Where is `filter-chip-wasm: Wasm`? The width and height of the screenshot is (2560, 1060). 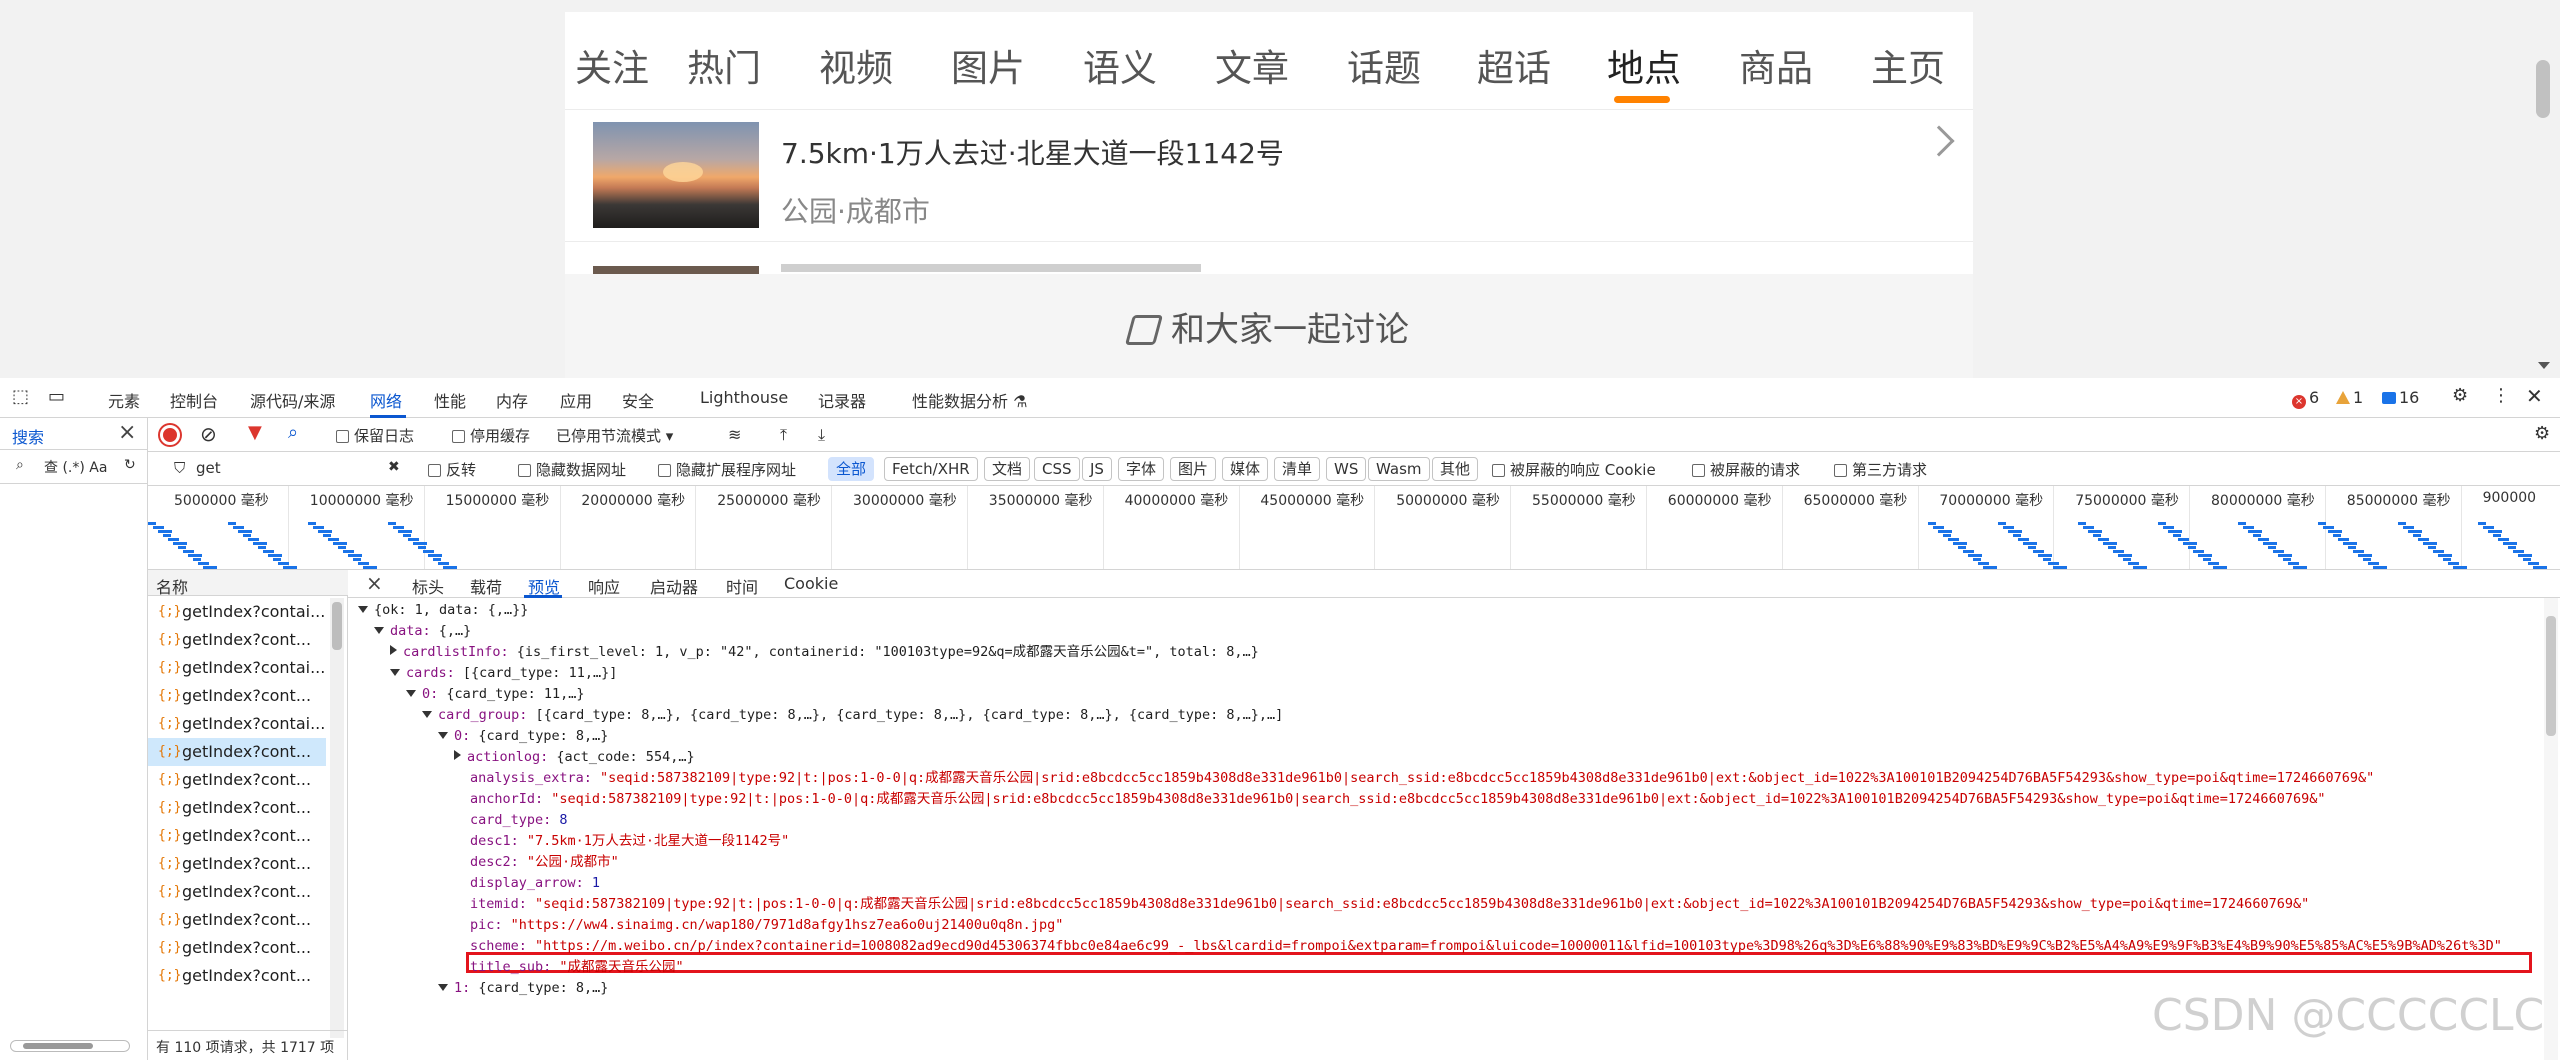
filter-chip-wasm: Wasm is located at coordinates (1399, 469).